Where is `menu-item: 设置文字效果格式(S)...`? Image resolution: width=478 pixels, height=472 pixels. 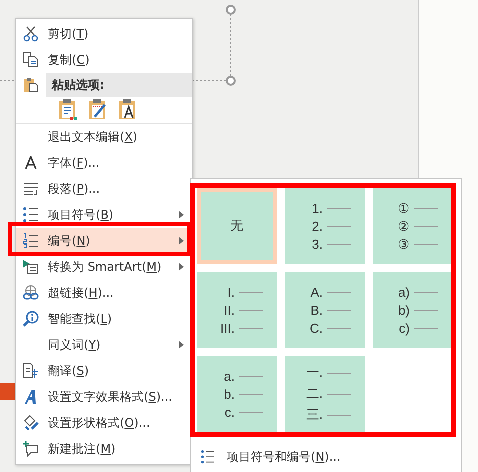
menu-item: 设置文字效果格式(S)... is located at coordinates (104, 397).